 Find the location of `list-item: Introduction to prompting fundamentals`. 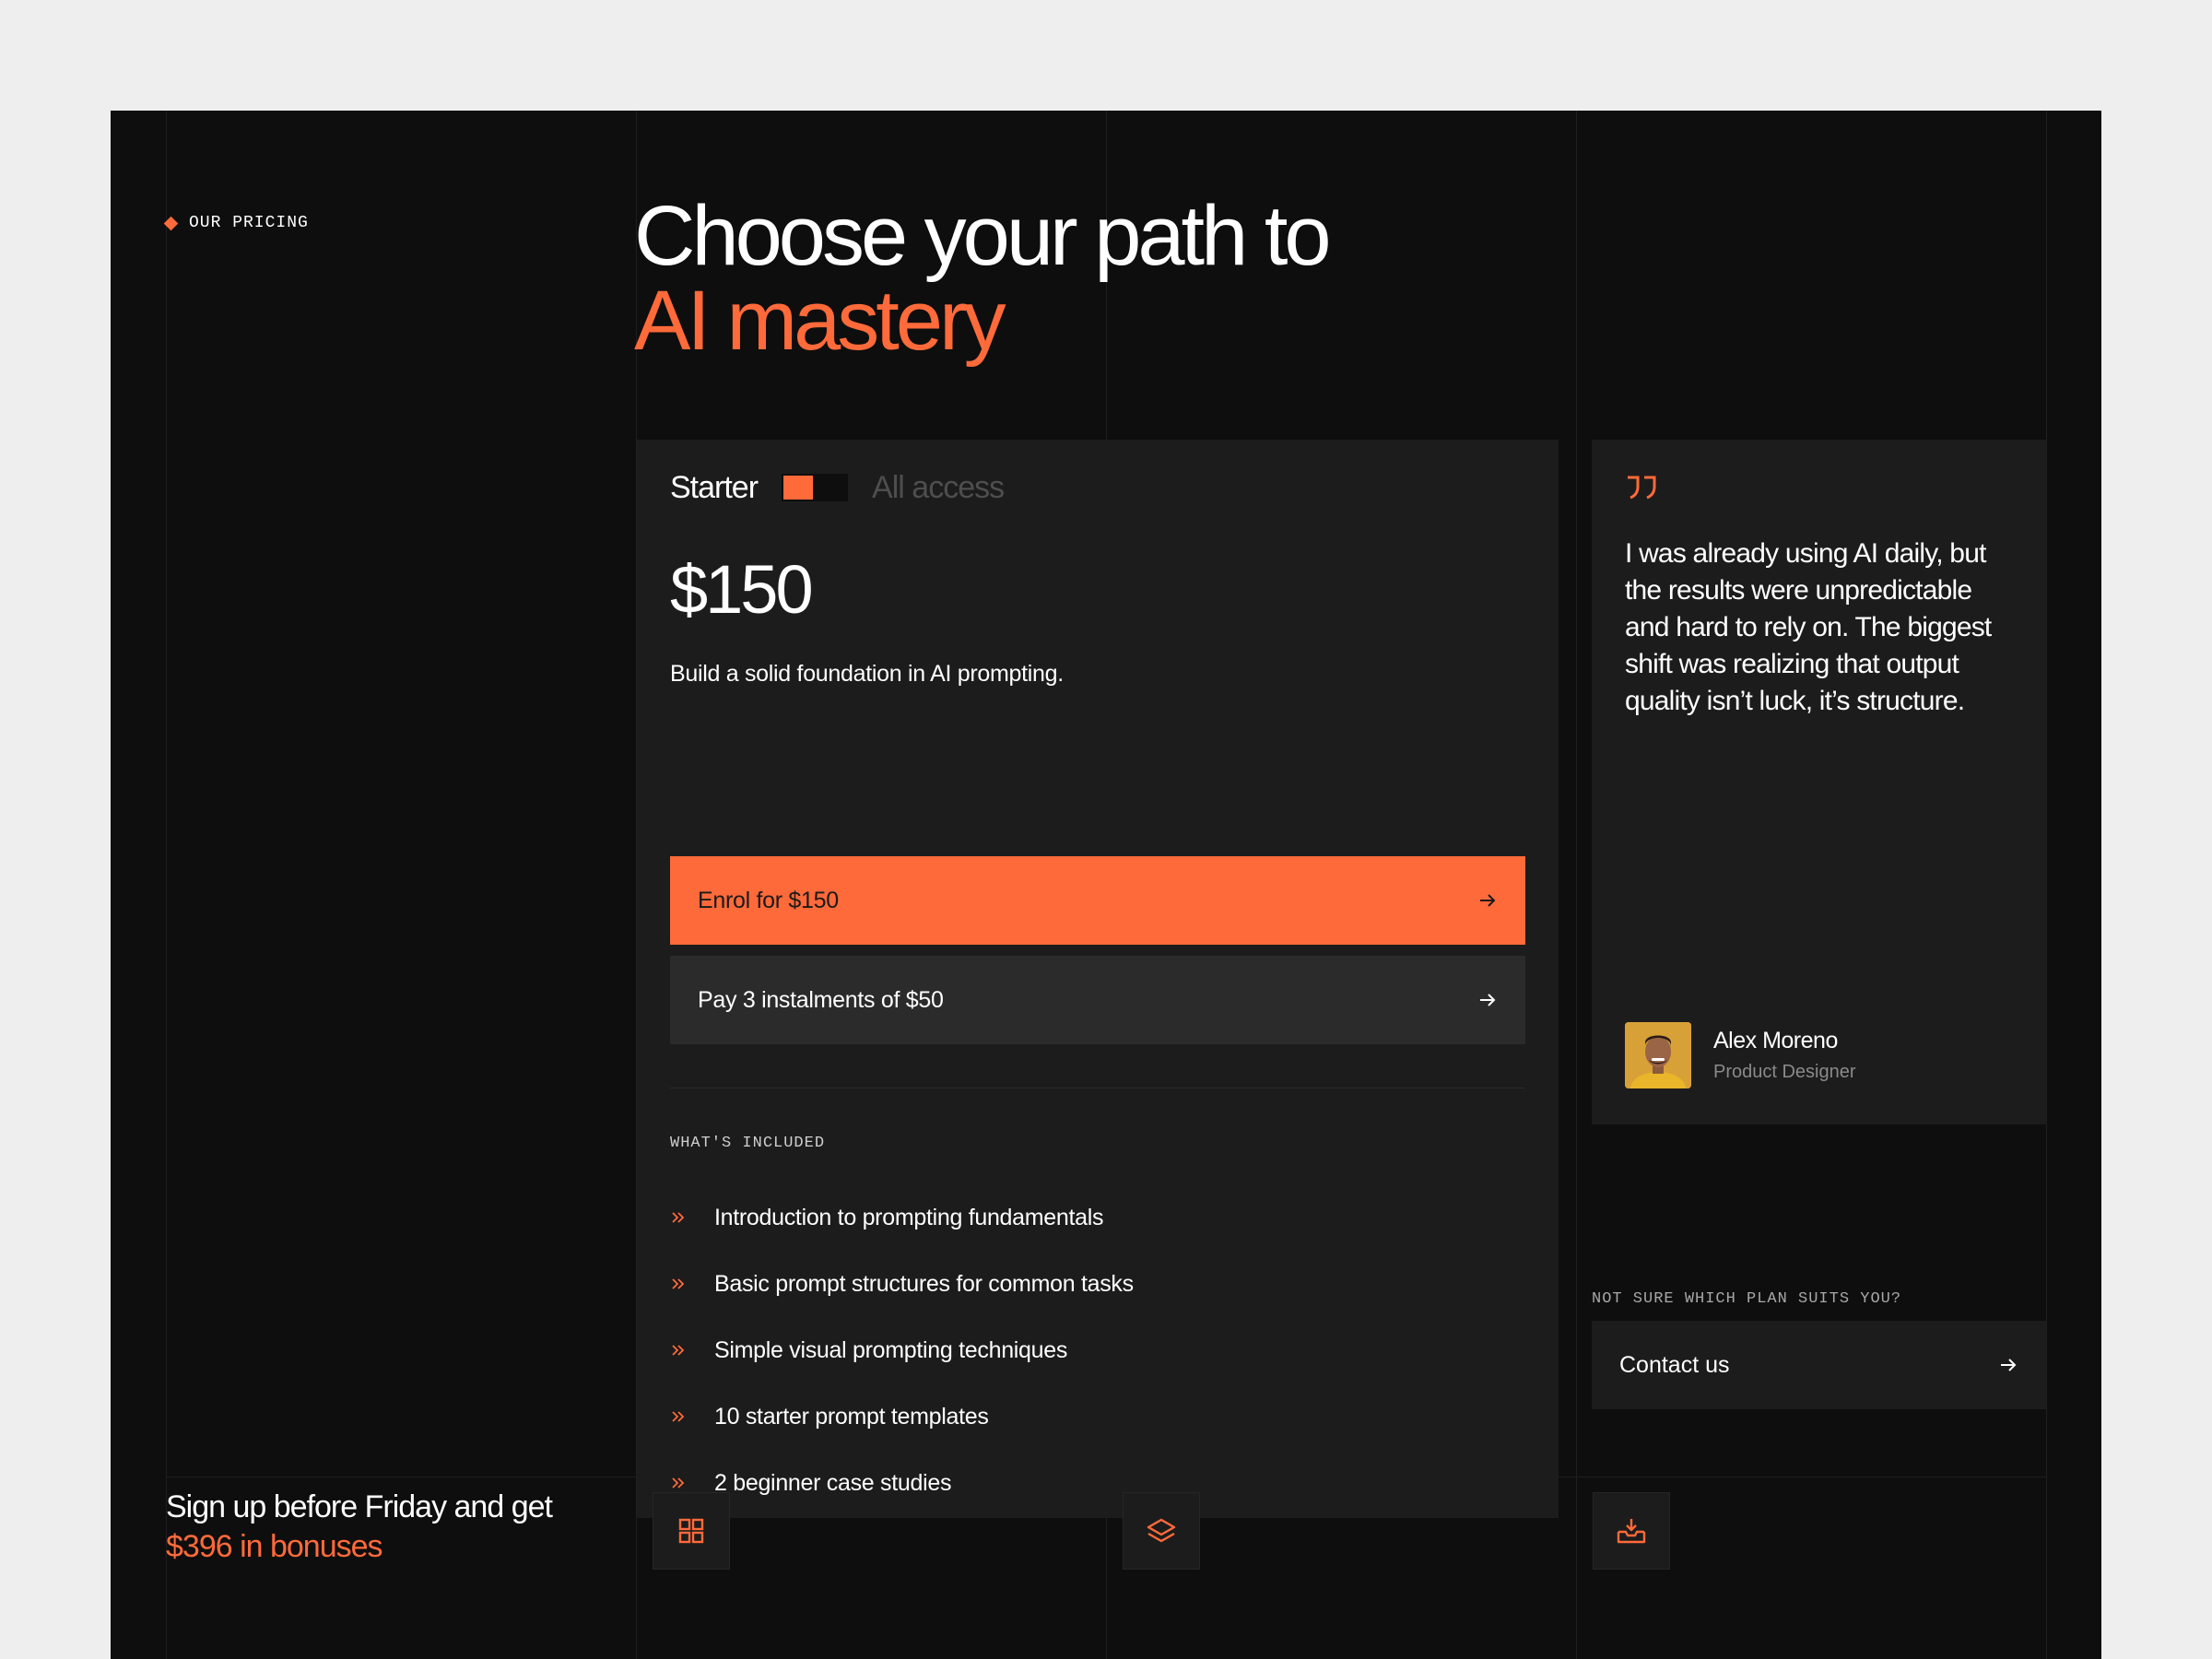

list-item: Introduction to prompting fundamentals is located at coordinates (902, 1217).